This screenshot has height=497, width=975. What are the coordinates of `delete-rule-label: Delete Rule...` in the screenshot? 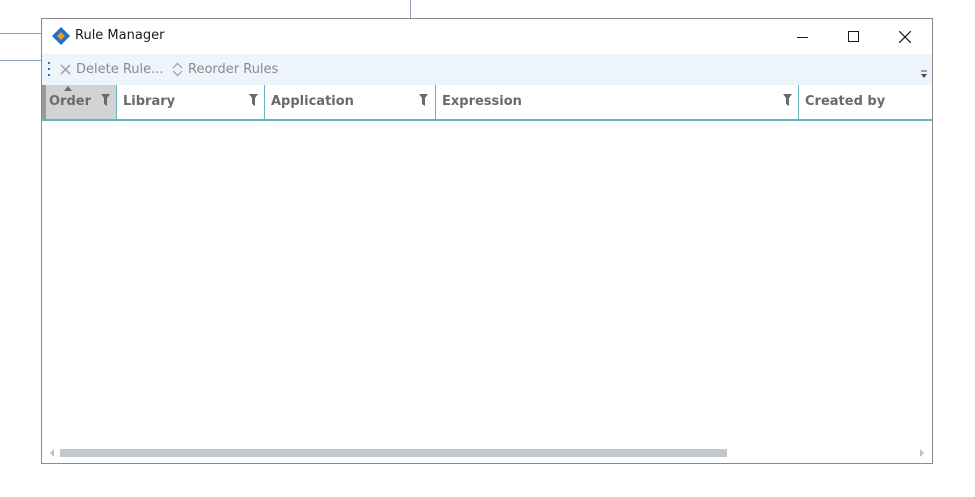 It's located at (120, 69).